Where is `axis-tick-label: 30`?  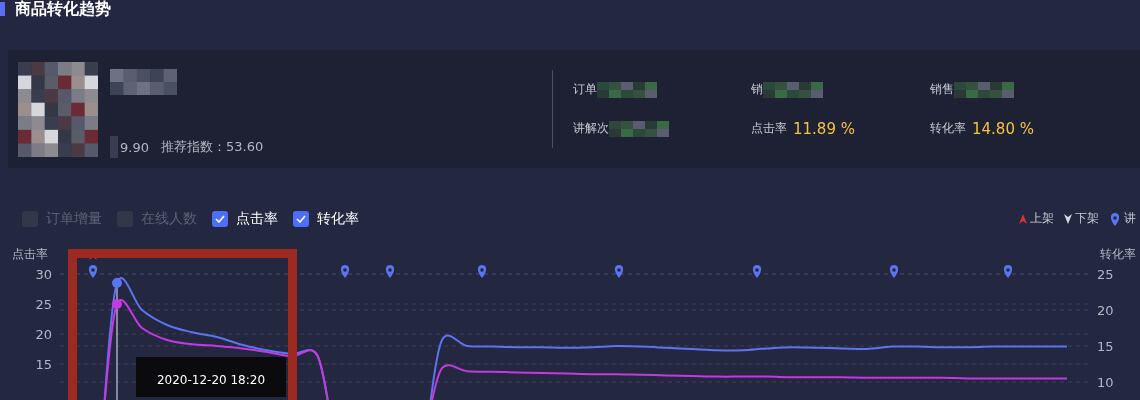 axis-tick-label: 30 is located at coordinates (43, 274).